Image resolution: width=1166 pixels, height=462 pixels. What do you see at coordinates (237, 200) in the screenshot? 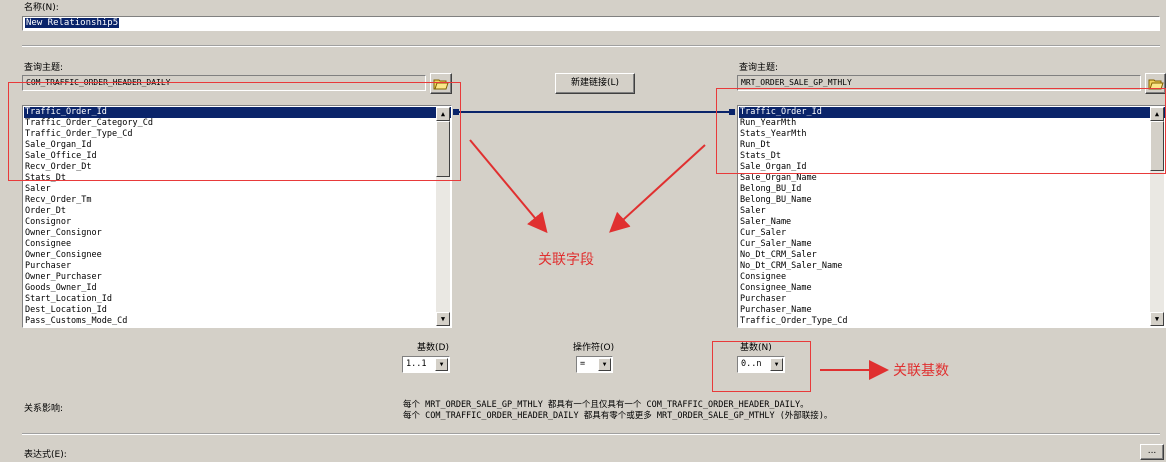
I see `left-field-item: Recv_Order_Tm` at bounding box center [237, 200].